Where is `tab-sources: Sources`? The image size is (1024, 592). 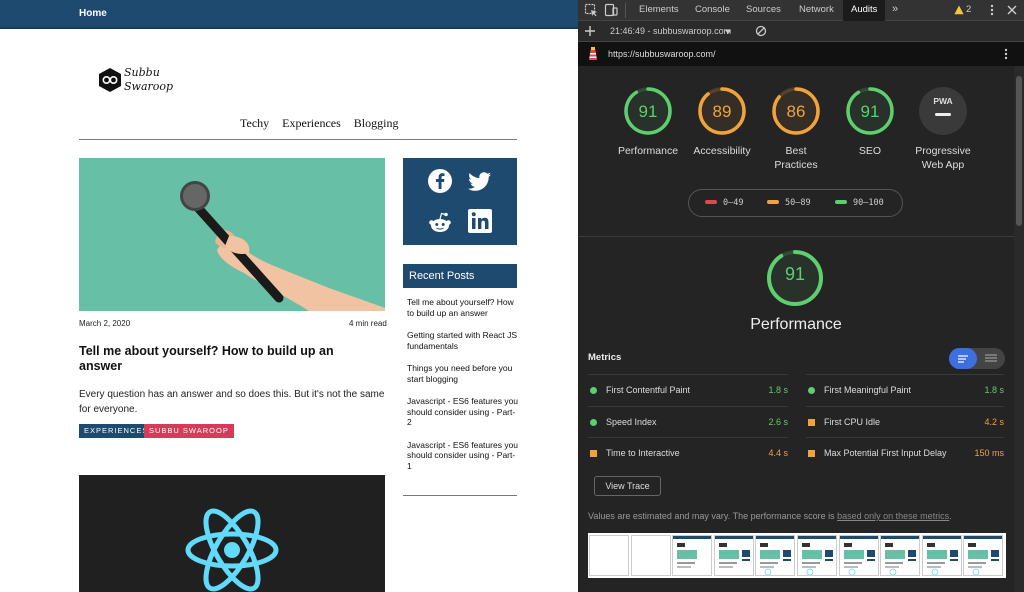 tab-sources: Sources is located at coordinates (763, 9).